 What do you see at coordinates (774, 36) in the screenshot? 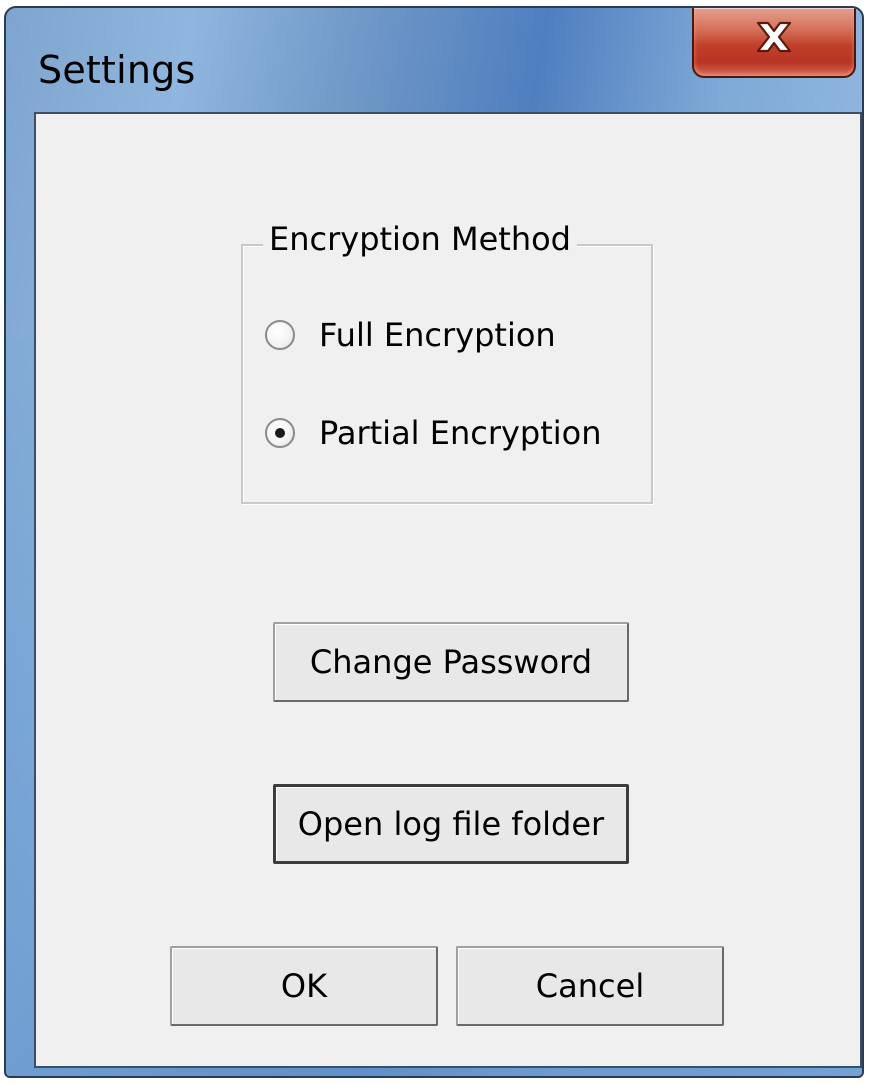
I see `close-icon` at bounding box center [774, 36].